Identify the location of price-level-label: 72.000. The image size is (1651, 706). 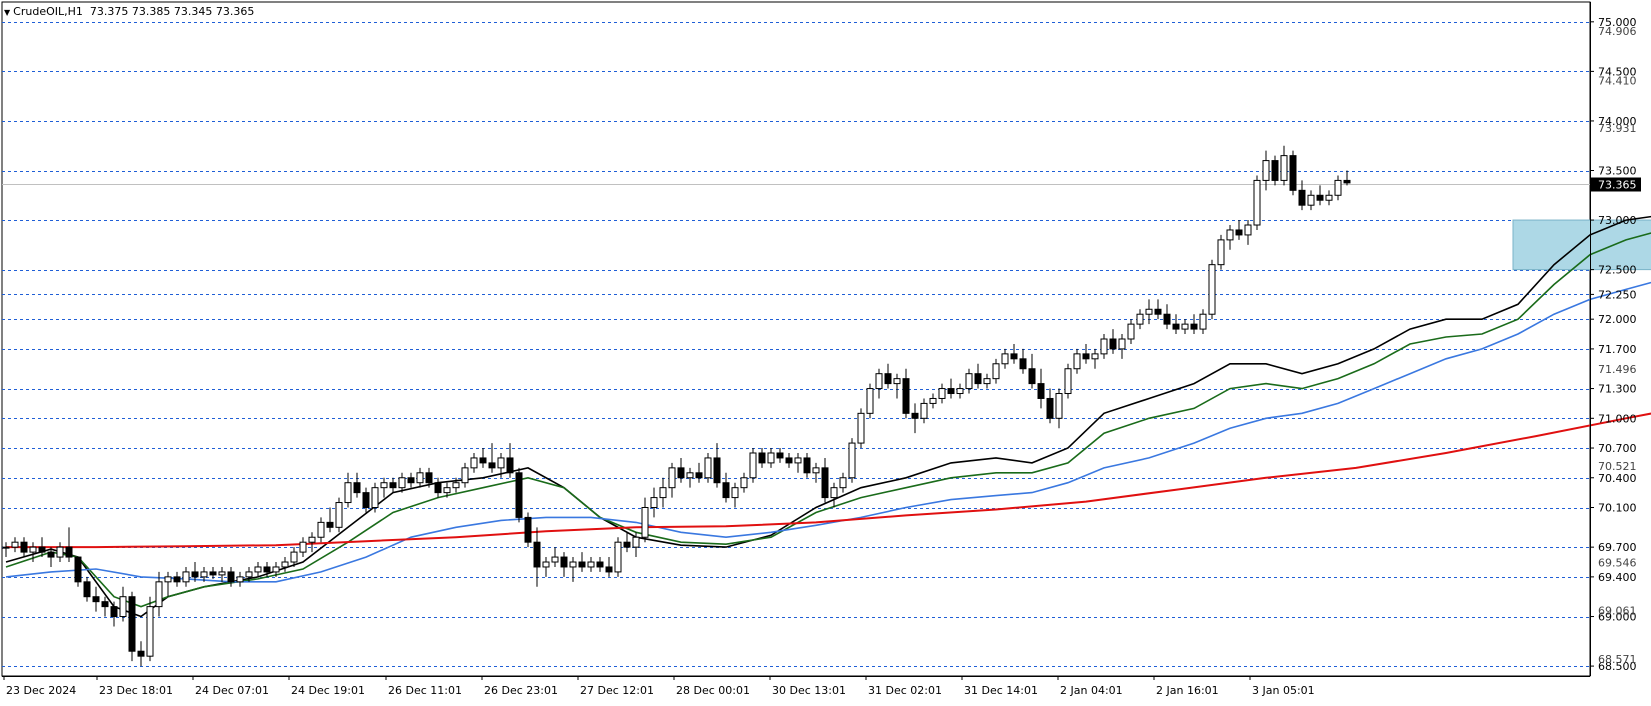
(1617, 319).